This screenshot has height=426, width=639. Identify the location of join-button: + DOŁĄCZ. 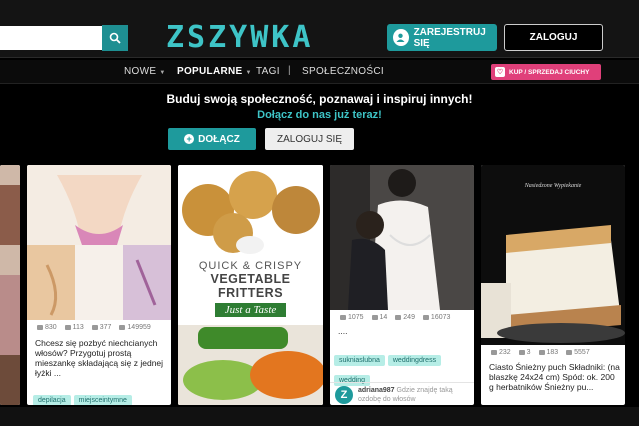
(212, 139).